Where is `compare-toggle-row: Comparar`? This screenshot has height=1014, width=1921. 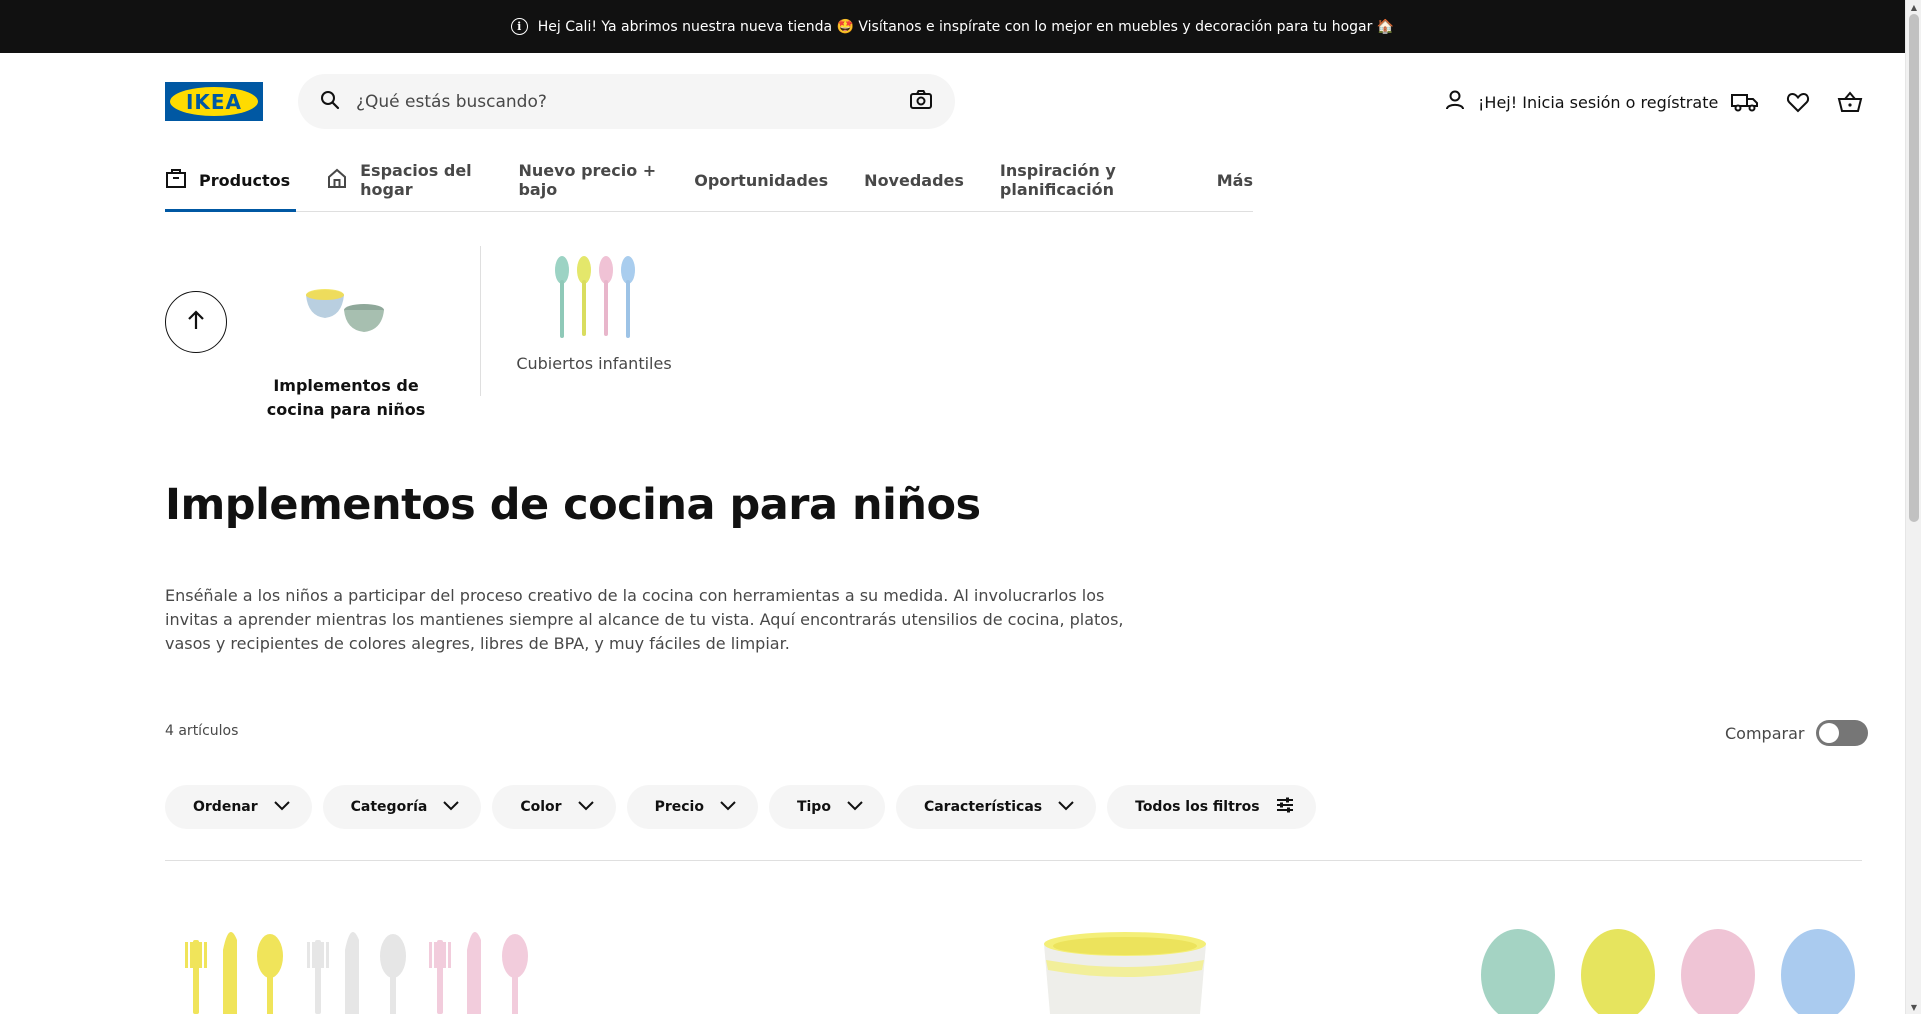
compare-toggle-row: Comparar is located at coordinates (1797, 733).